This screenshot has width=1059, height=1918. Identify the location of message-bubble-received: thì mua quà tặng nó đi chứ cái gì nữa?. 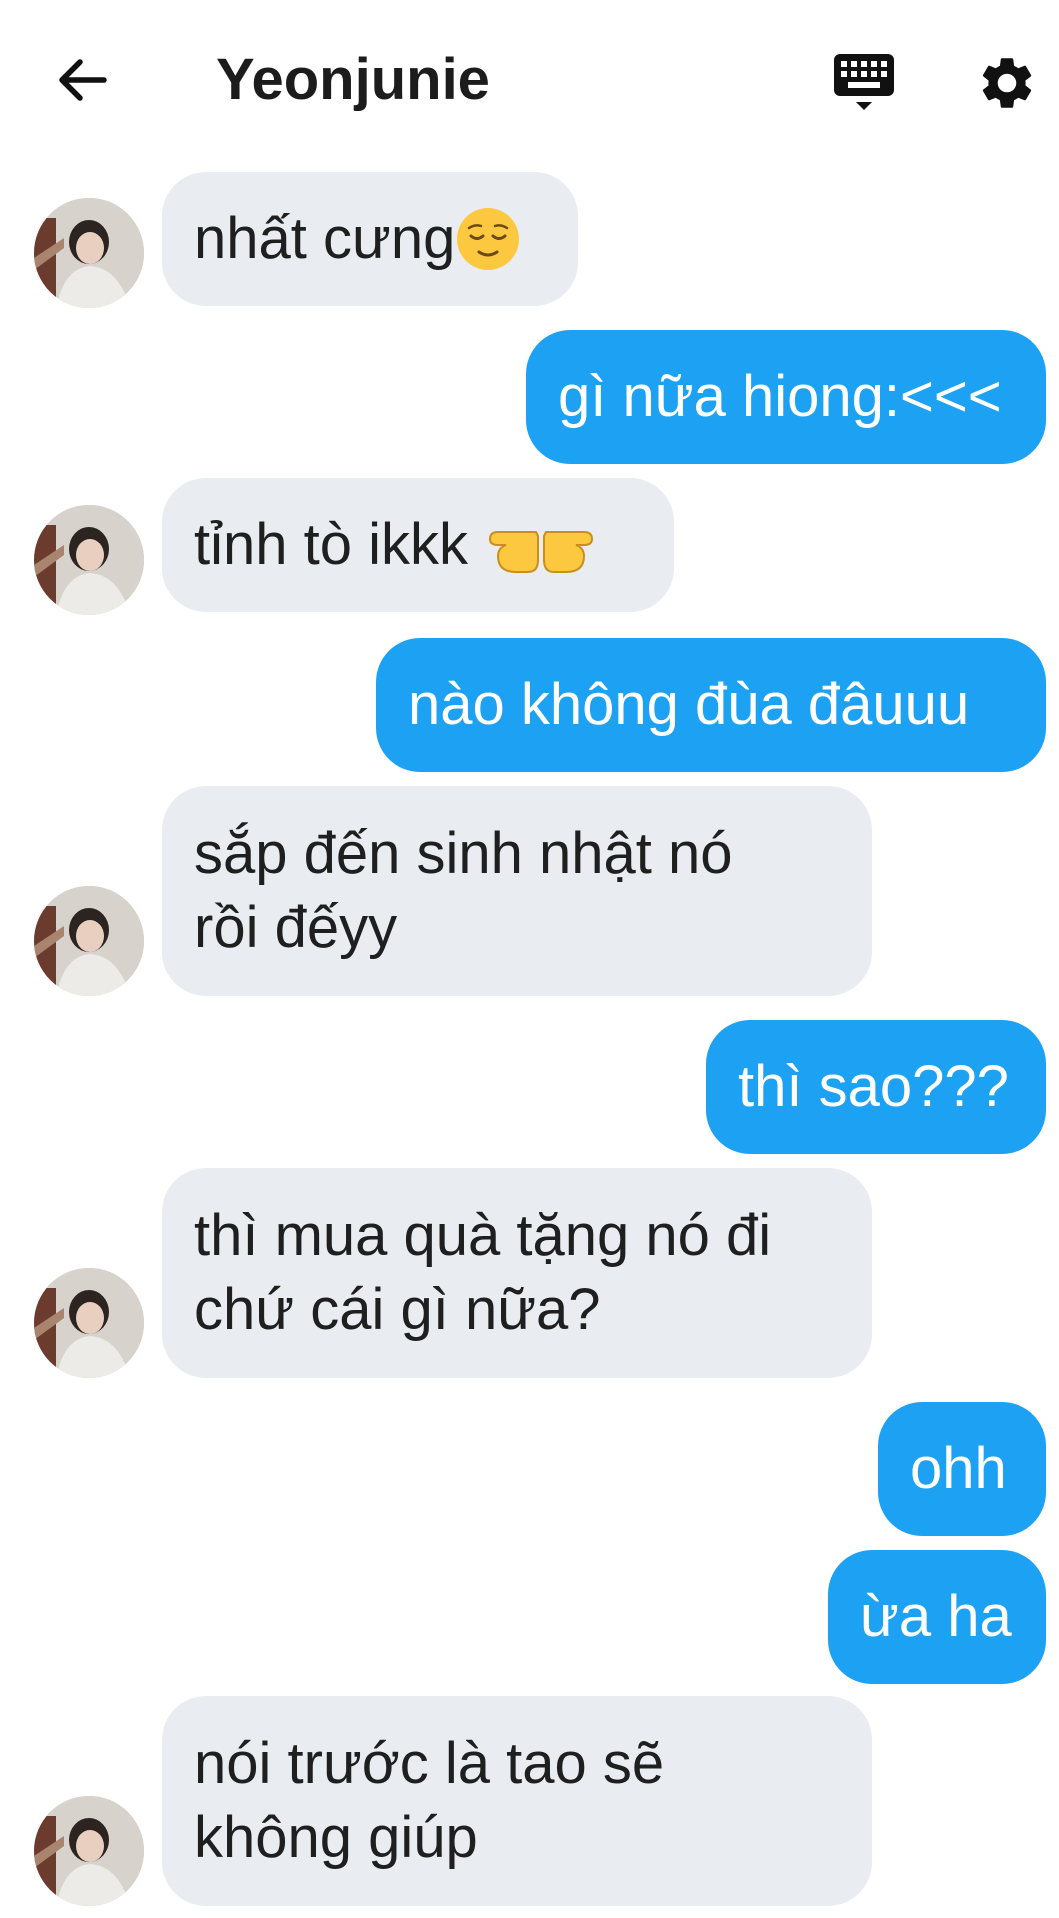
(517, 1273).